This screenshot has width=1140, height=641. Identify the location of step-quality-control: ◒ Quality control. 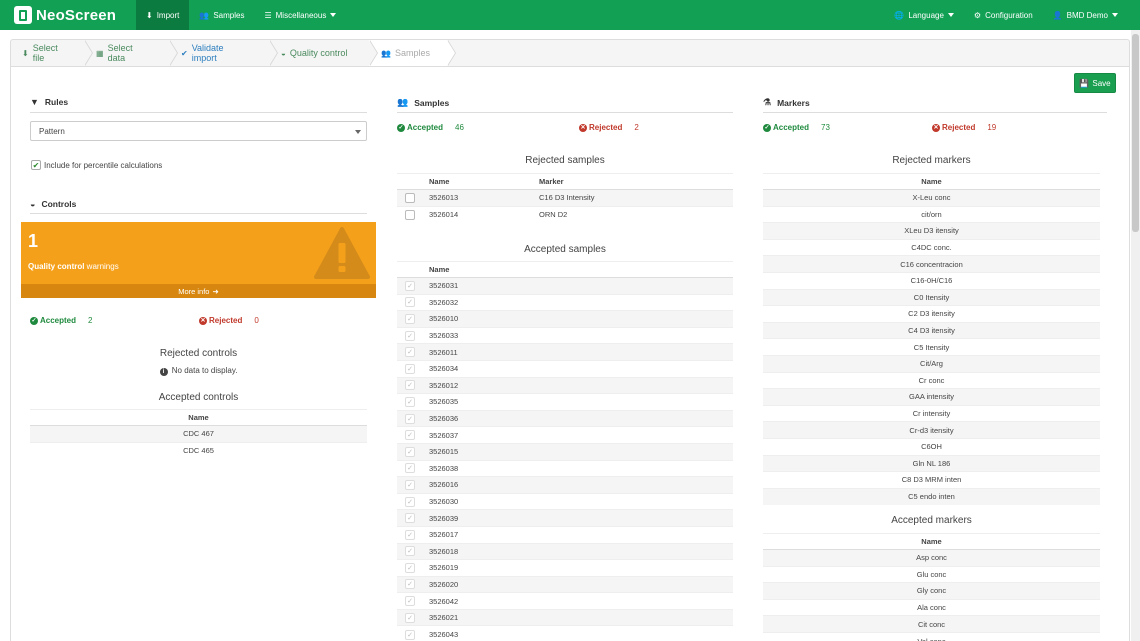
(323, 53).